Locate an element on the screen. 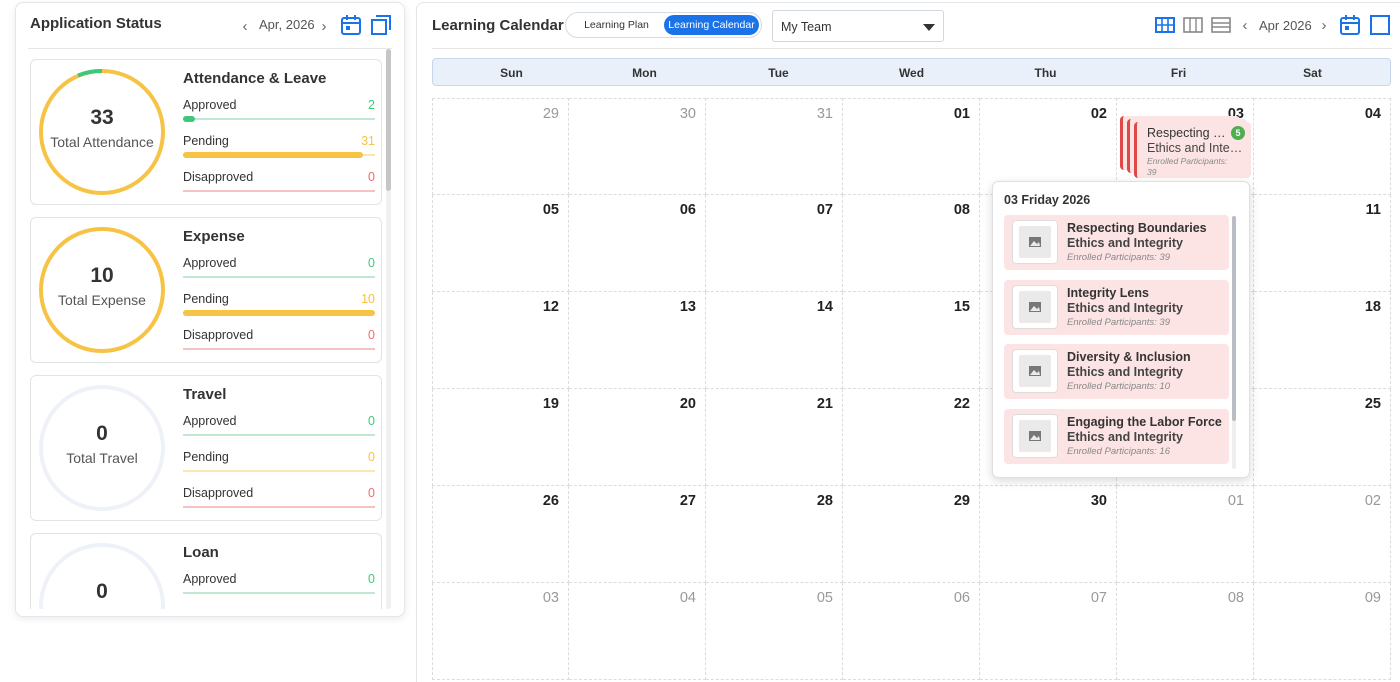 The image size is (1400, 682). travel-card-title: Travel is located at coordinates (205, 394).